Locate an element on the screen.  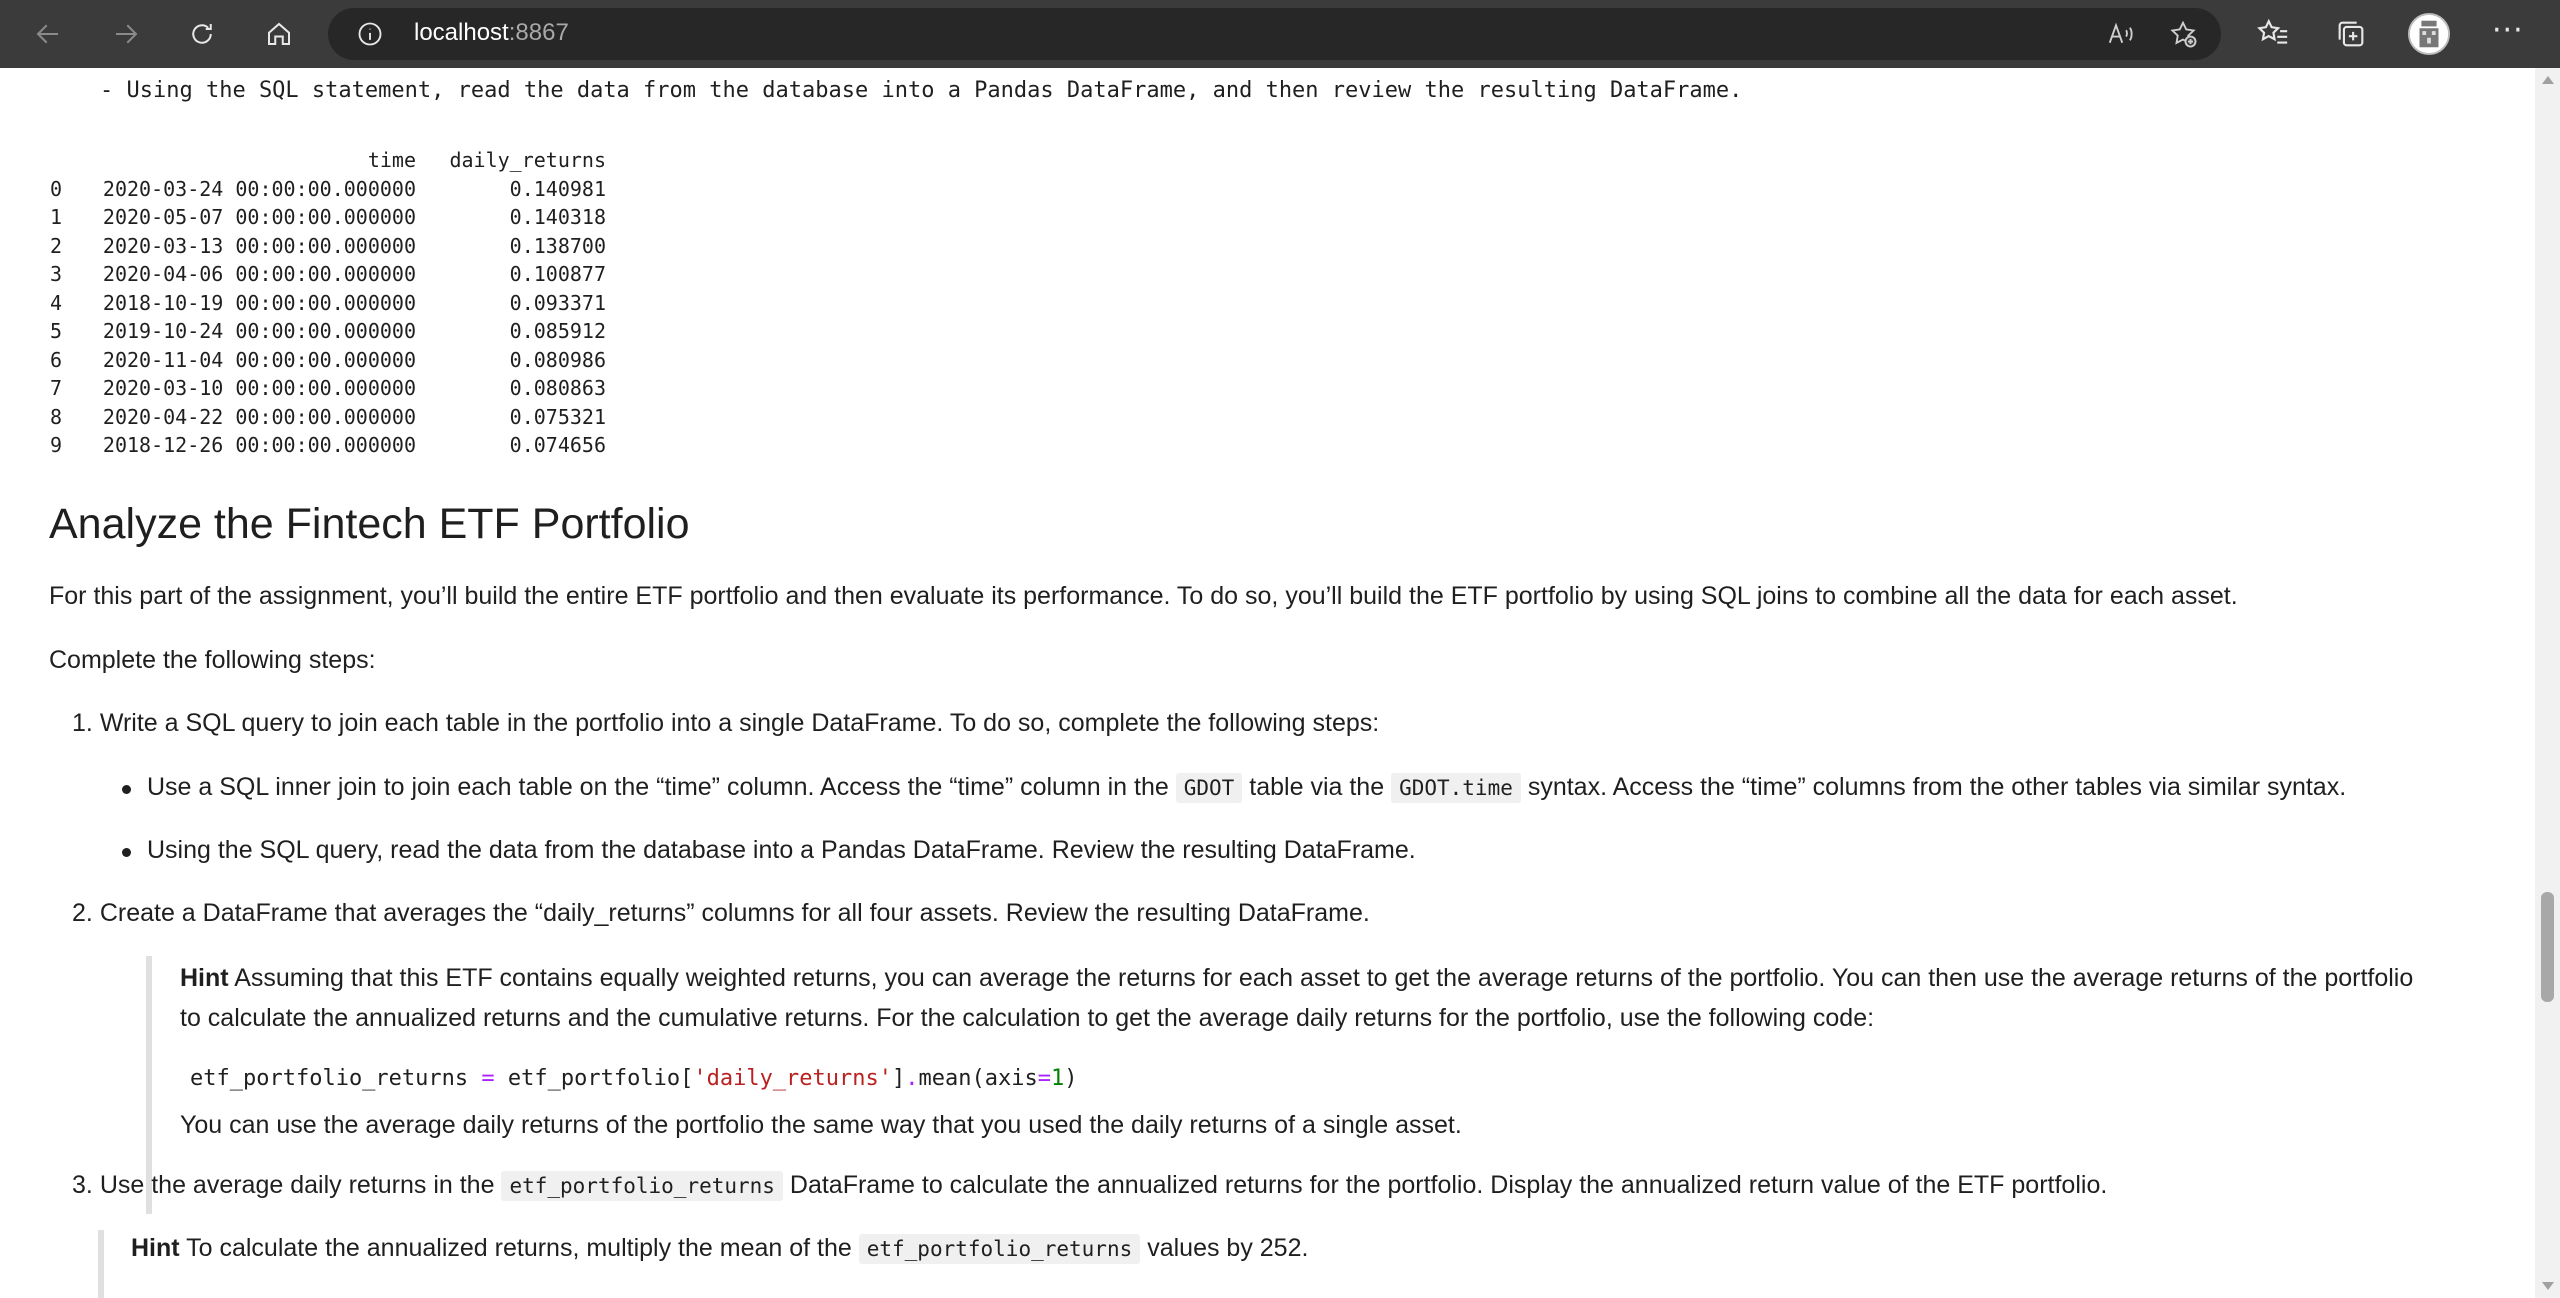
code-token: mean(axis is located at coordinates (978, 1078).